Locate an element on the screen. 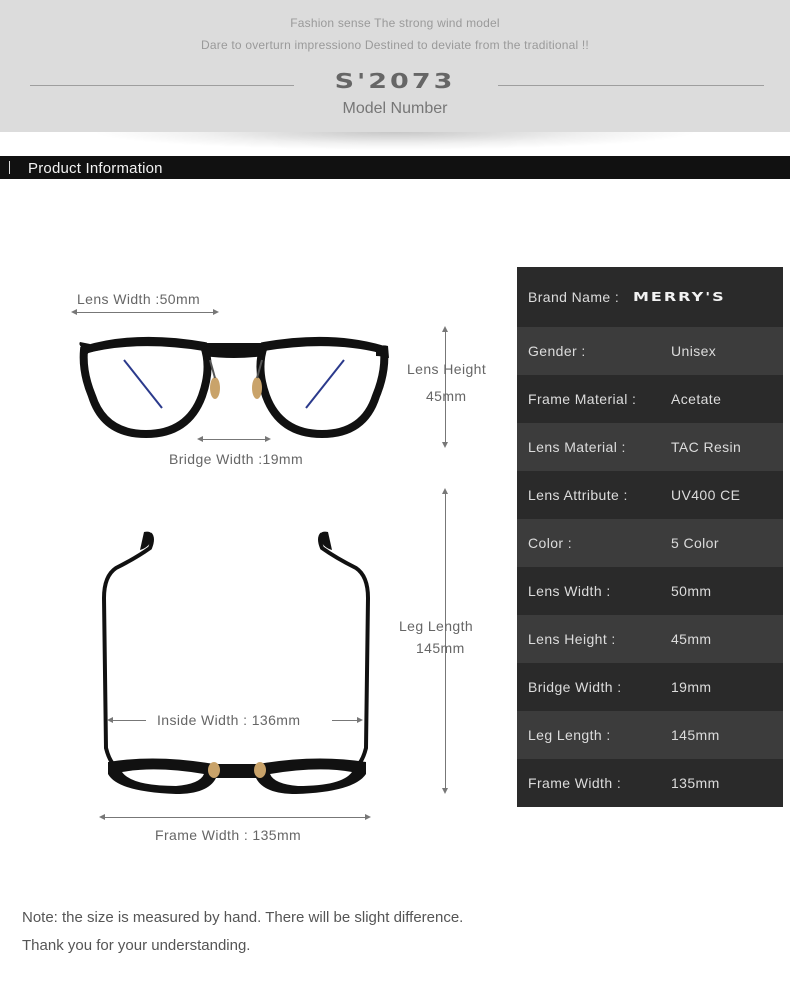 Image resolution: width=790 pixels, height=992 pixels. spec-key: Brand Name : is located at coordinates (574, 297).